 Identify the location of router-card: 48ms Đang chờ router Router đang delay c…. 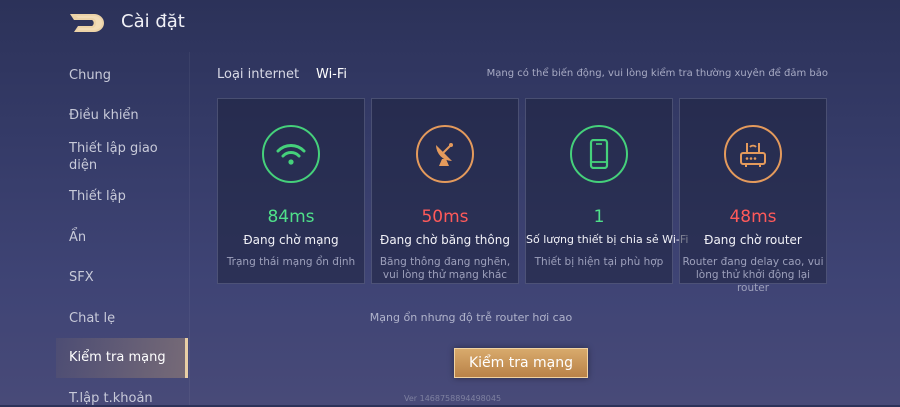
(753, 196).